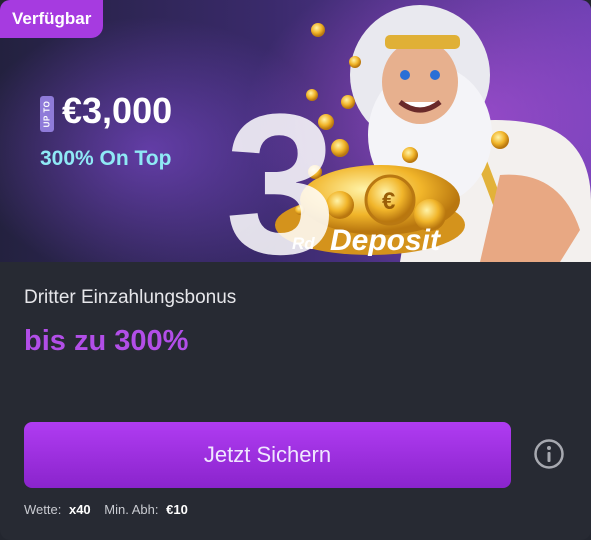 The height and width of the screenshot is (540, 591). What do you see at coordinates (385, 240) in the screenshot?
I see `deposit-label: Deposit` at bounding box center [385, 240].